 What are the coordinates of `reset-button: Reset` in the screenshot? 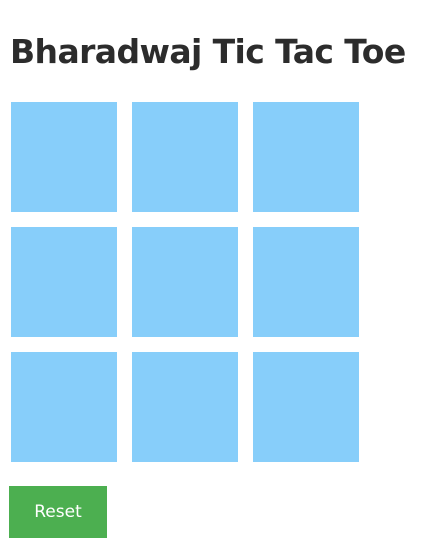 It's located at (58, 512).